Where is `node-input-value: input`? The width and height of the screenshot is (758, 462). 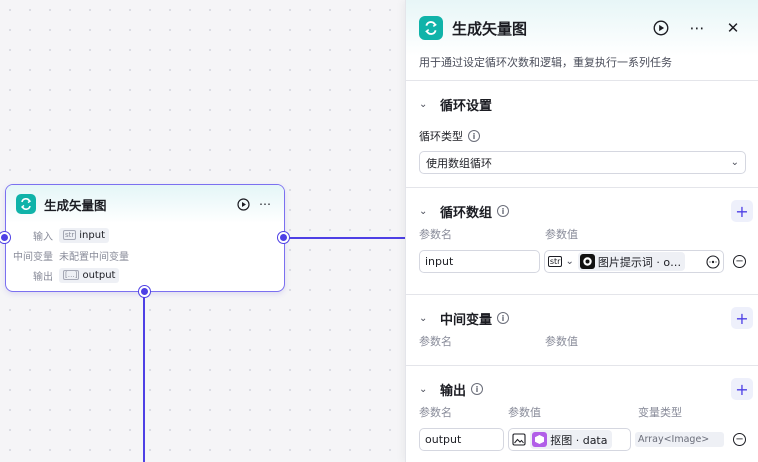 node-input-value: input is located at coordinates (92, 235).